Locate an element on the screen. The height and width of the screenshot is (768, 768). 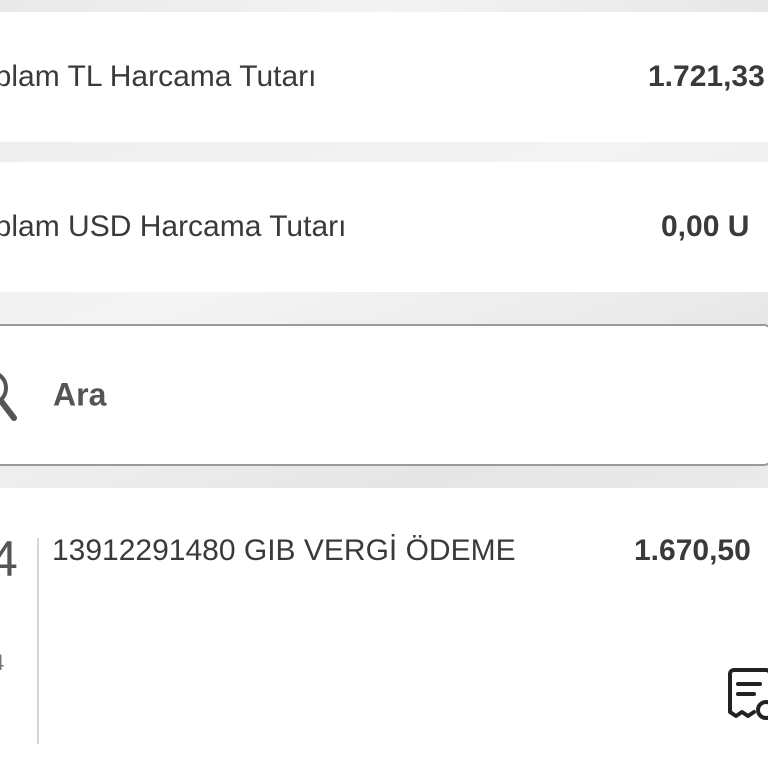
search-icon is located at coordinates (8, 397).